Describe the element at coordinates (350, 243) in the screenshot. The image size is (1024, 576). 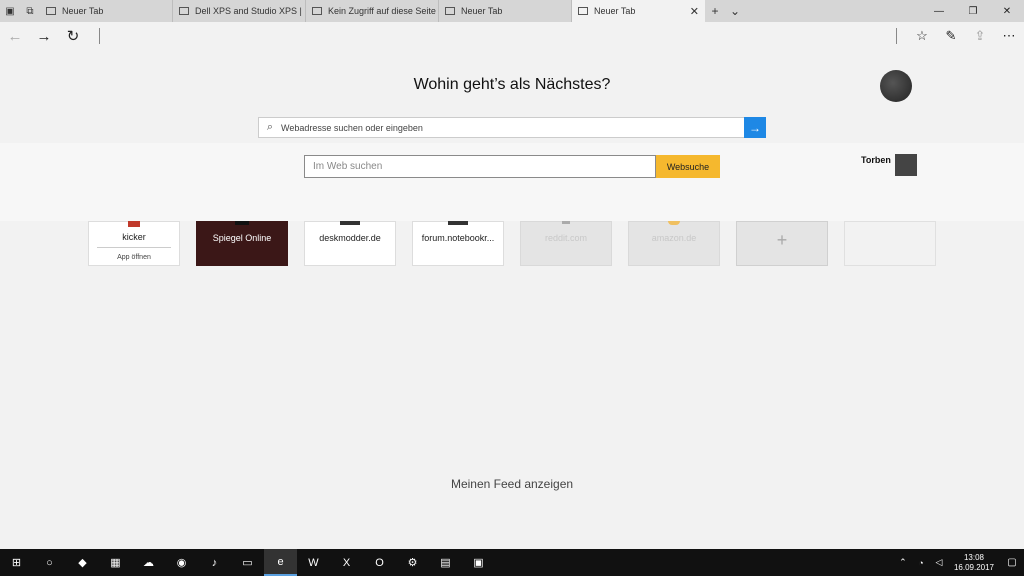
I see `top-site-tile-deskmodder: deskmodder.de` at that location.